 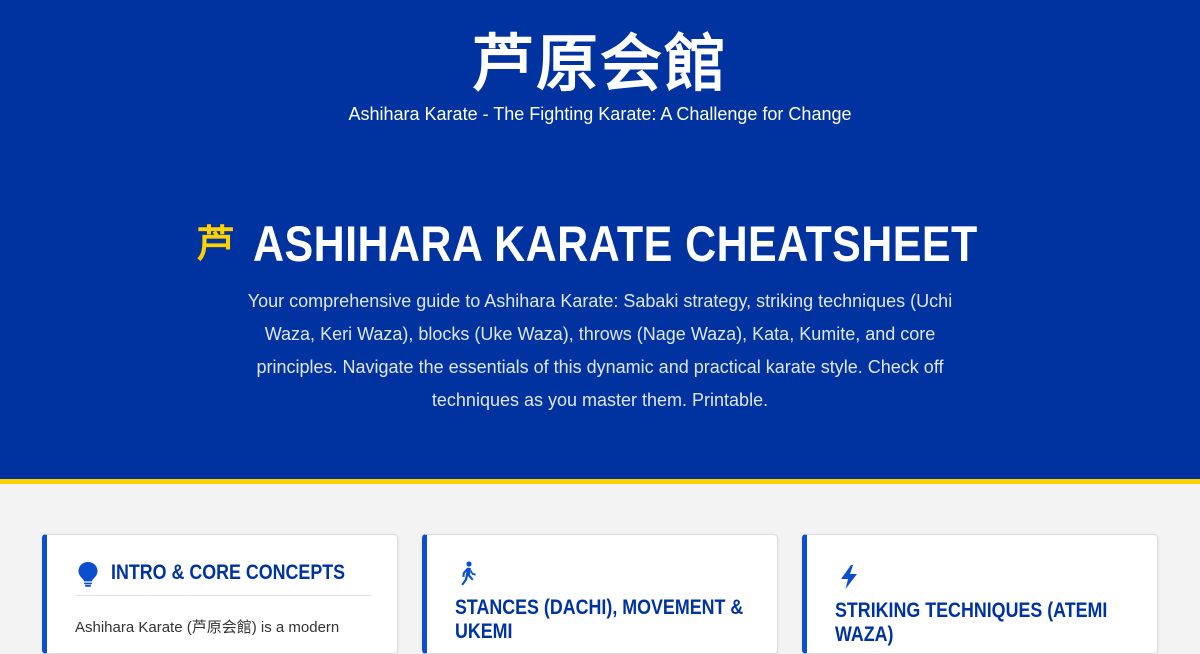 What do you see at coordinates (980, 594) in the screenshot?
I see `card-striking-techniques: STRIKING TECHNIQUES (ATEMI WAZA)` at bounding box center [980, 594].